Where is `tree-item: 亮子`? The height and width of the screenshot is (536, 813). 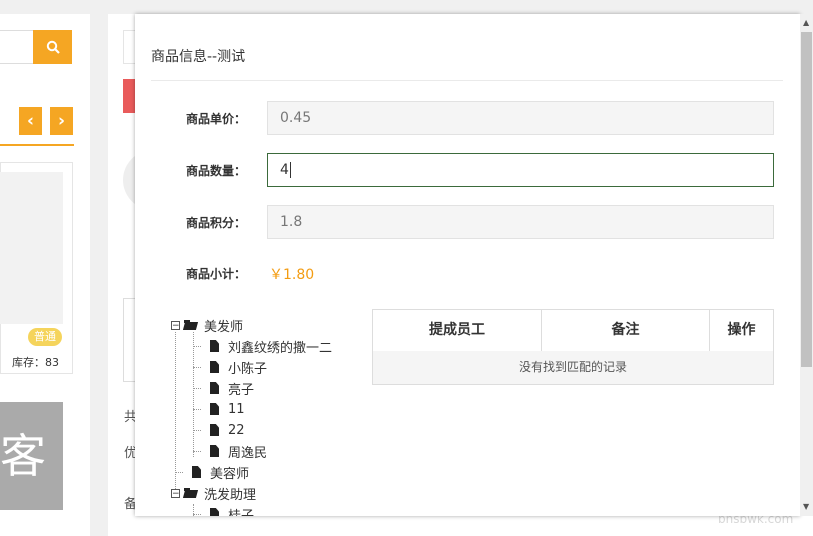 tree-item: 亮子 is located at coordinates (232, 388).